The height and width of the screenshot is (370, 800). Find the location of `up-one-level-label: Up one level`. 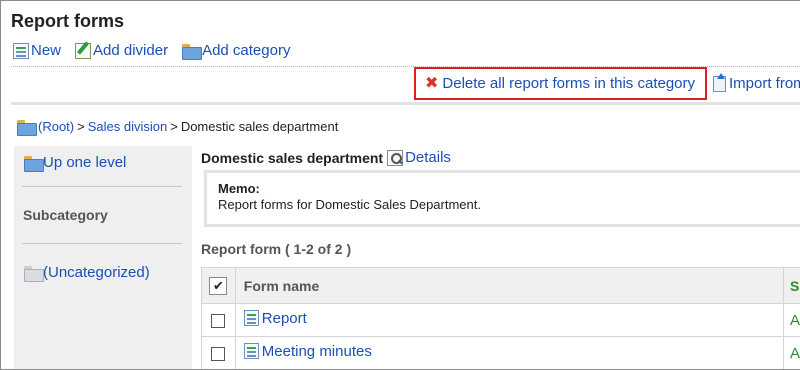

up-one-level-label: Up one level is located at coordinates (85, 162).